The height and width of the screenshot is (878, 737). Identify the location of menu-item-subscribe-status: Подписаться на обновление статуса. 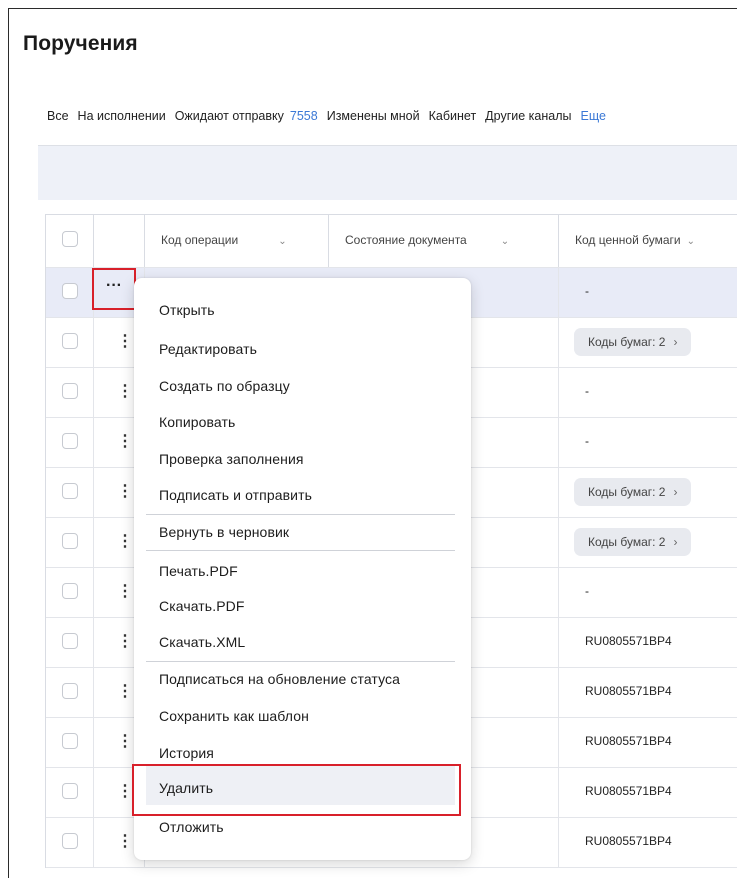
(279, 679).